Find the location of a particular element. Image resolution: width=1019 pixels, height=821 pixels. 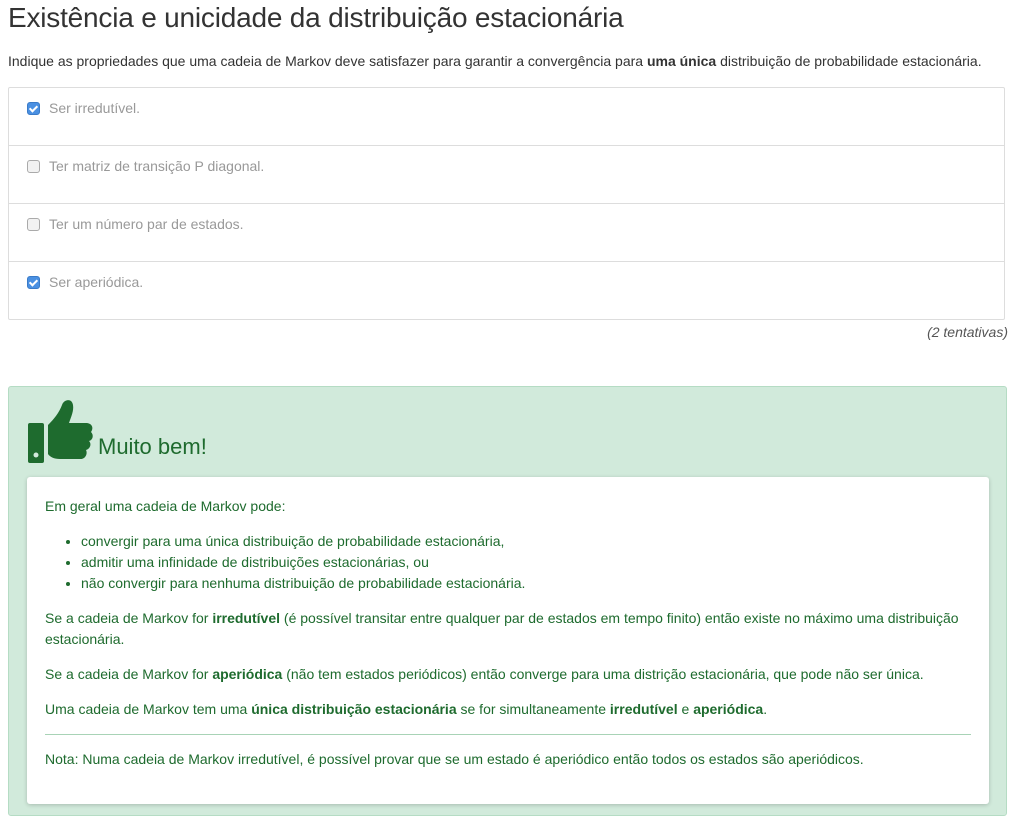

text-fragment: Uma cadeia de Markov tem uma is located at coordinates (148, 709).